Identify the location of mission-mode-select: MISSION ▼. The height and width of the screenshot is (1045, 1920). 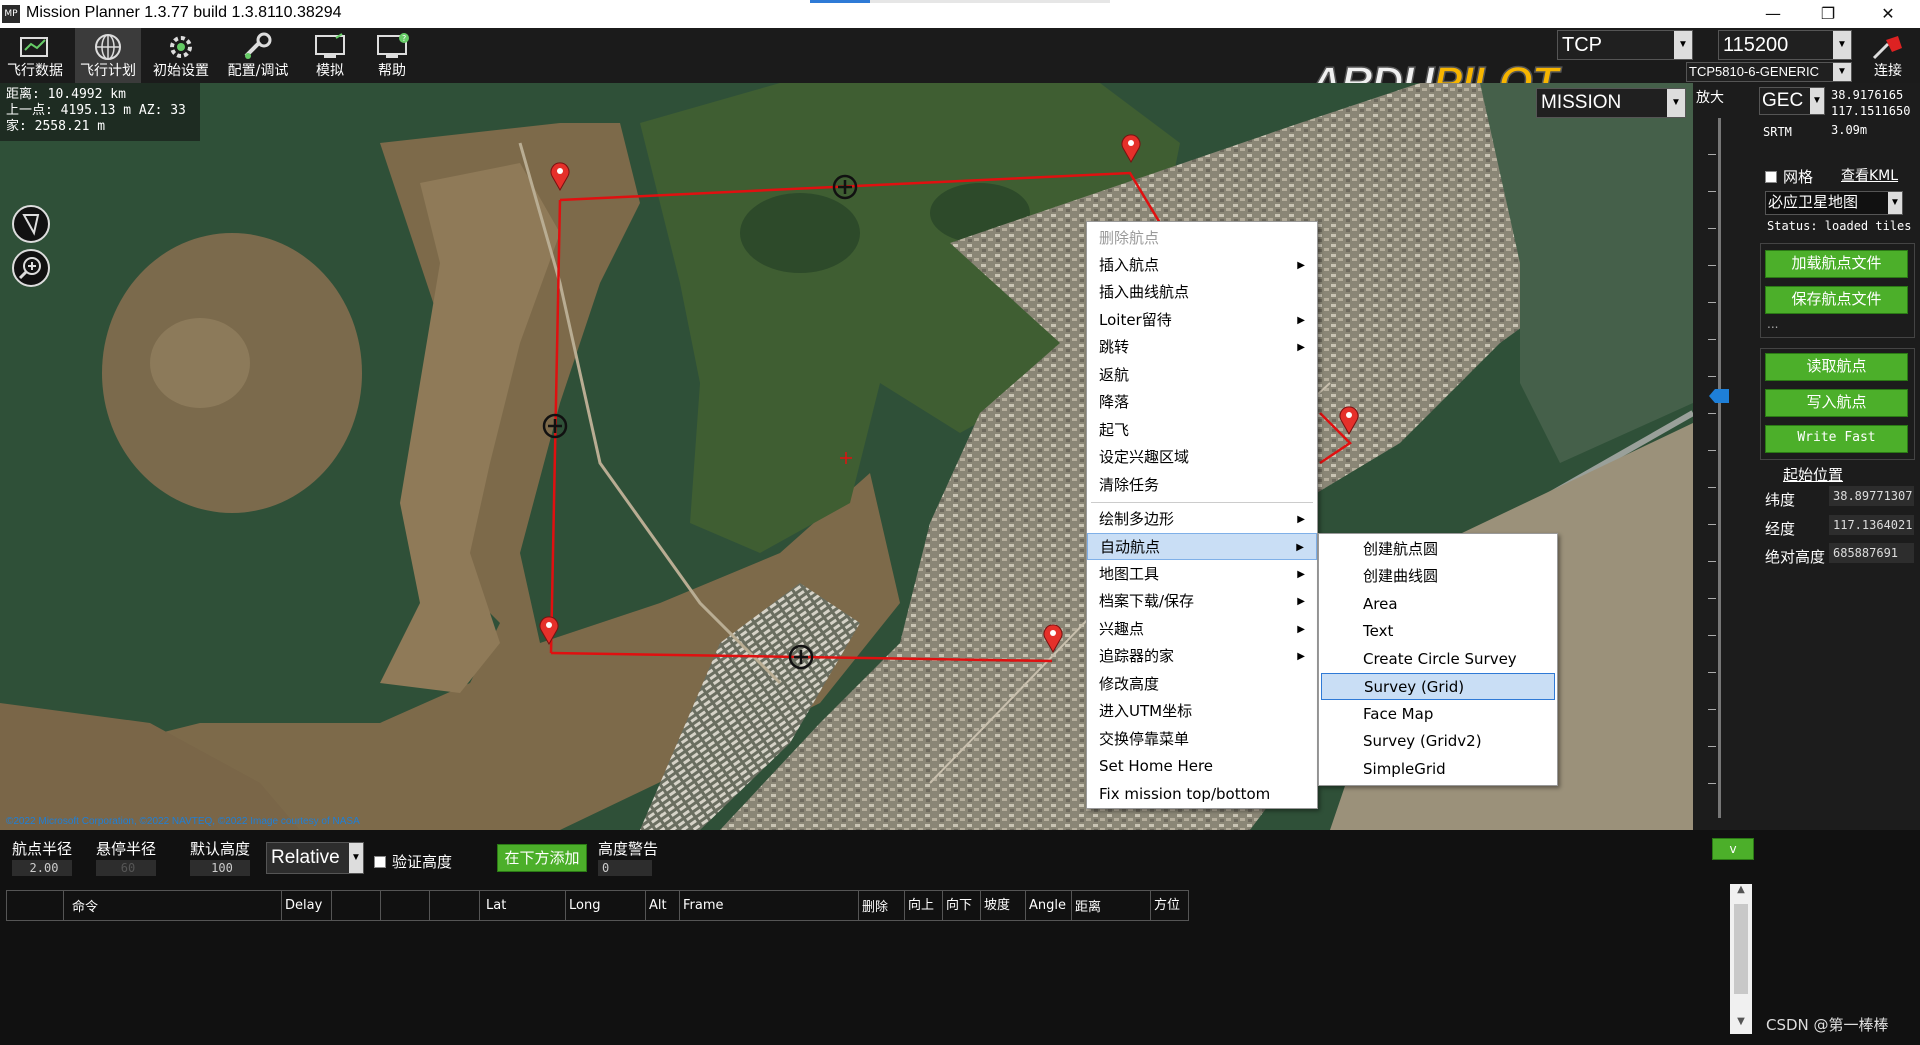
(1611, 103).